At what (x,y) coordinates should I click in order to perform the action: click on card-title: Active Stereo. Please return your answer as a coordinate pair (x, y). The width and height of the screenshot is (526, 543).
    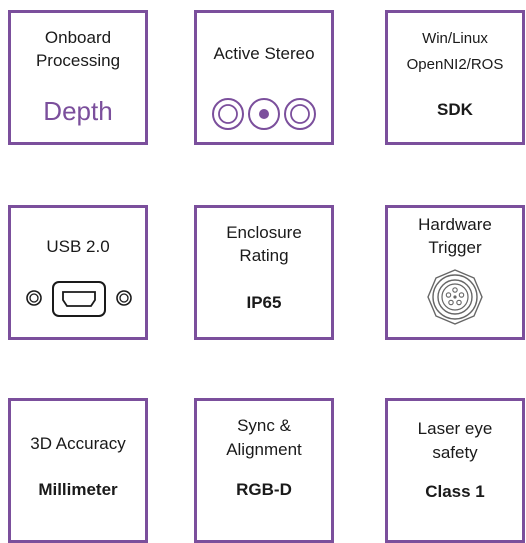
    Looking at the image, I should click on (264, 53).